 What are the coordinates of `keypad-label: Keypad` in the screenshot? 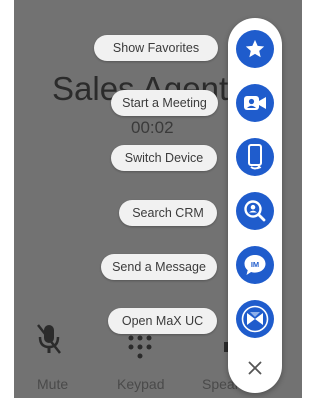 It's located at (141, 384).